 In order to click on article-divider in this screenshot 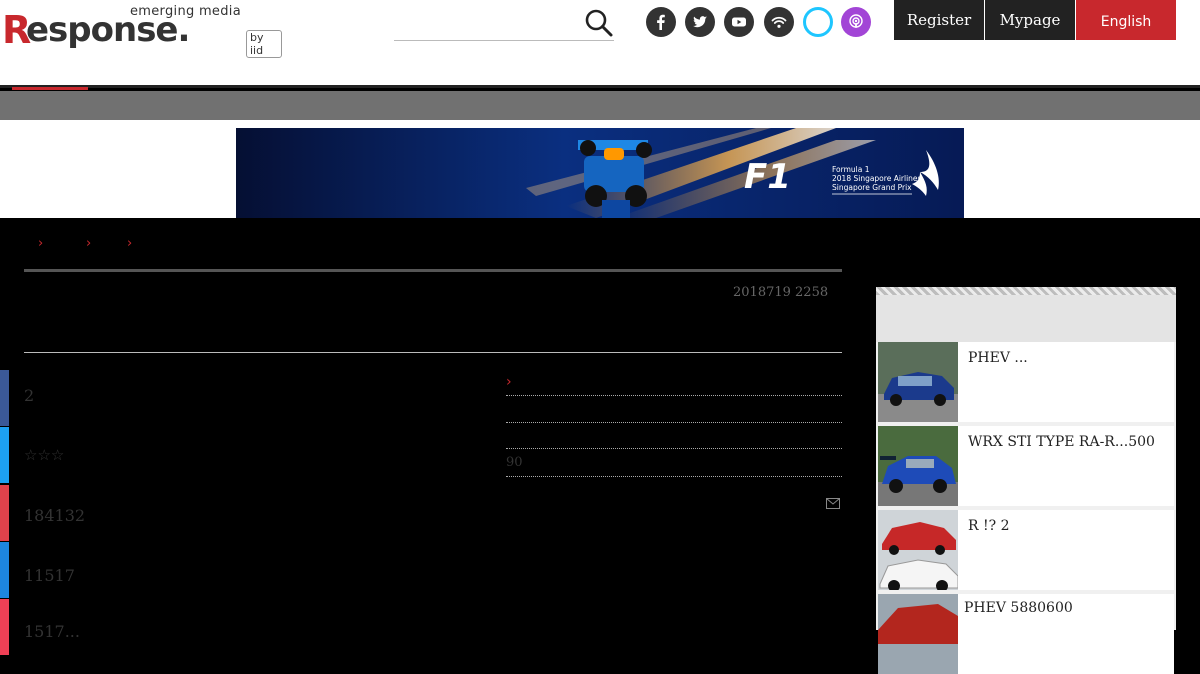, I will do `click(433, 352)`.